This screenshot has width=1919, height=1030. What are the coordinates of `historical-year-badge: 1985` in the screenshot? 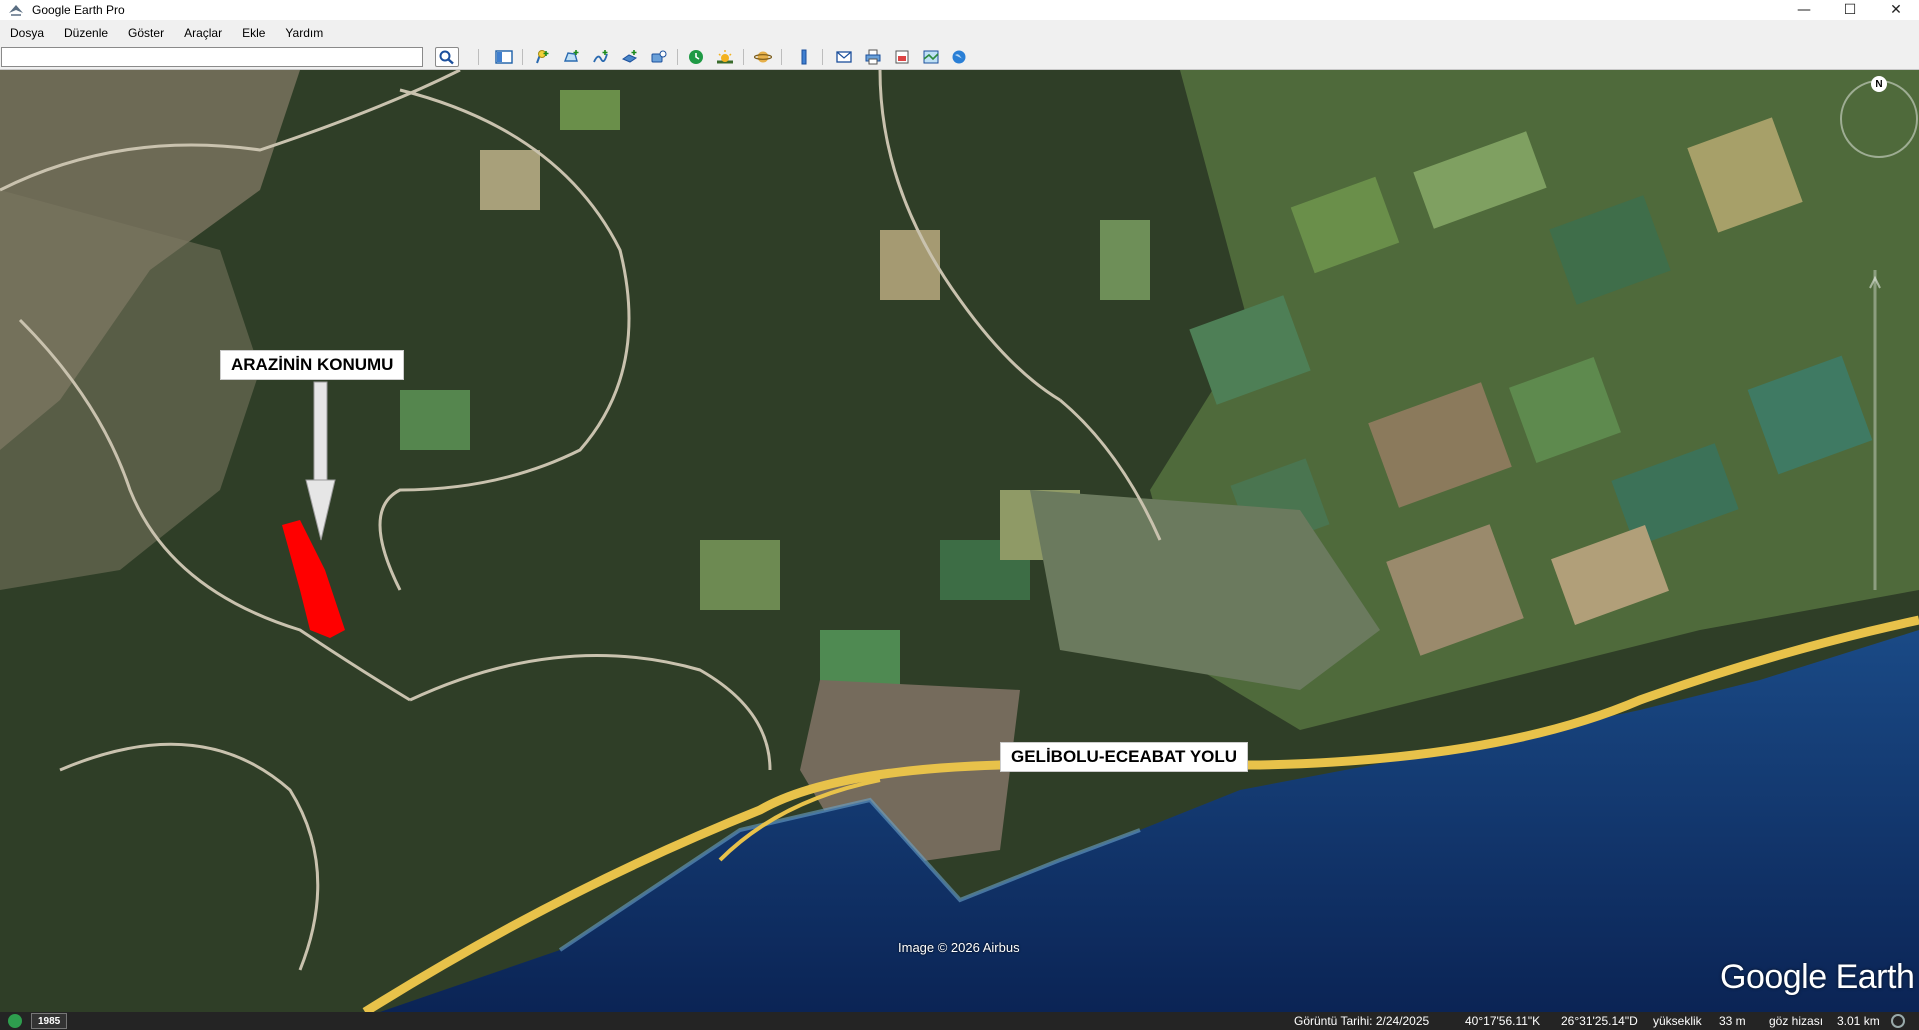 It's located at (49, 1021).